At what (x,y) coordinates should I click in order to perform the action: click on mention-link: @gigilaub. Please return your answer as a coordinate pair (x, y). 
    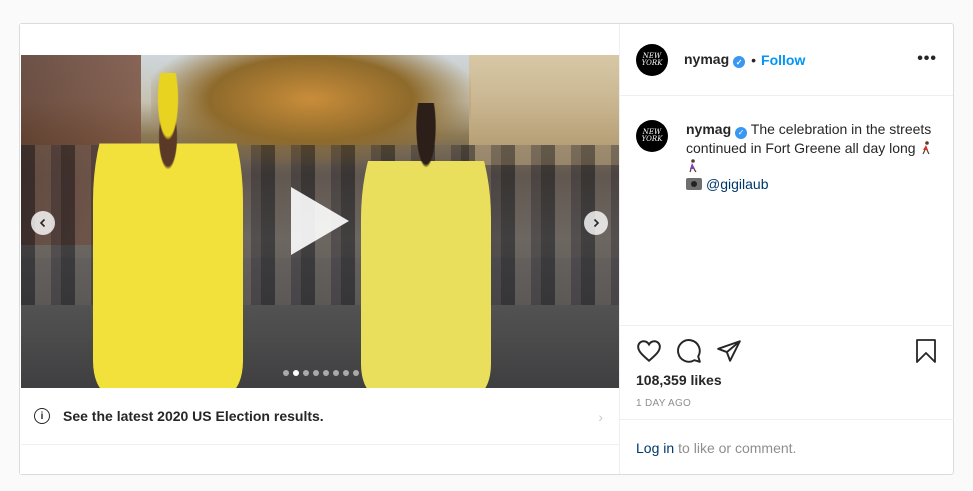
    Looking at the image, I should click on (737, 184).